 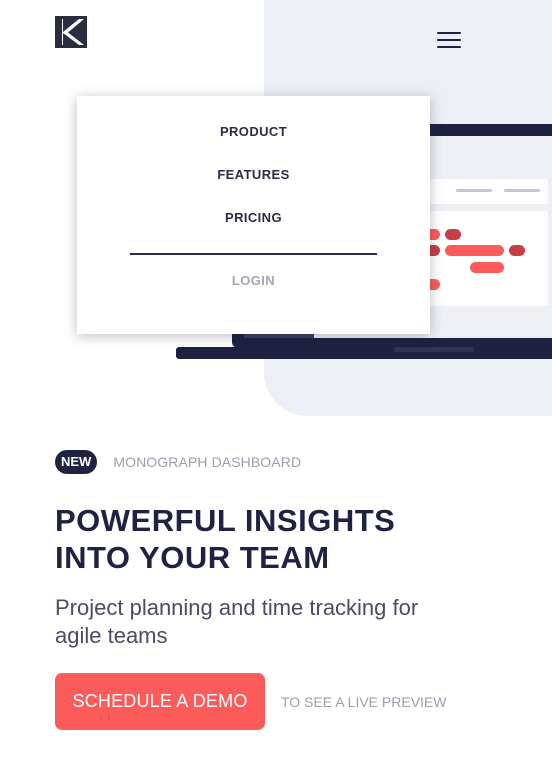 I want to click on headline-line-1: POWERFUL INSIGHTS, so click(x=225, y=520).